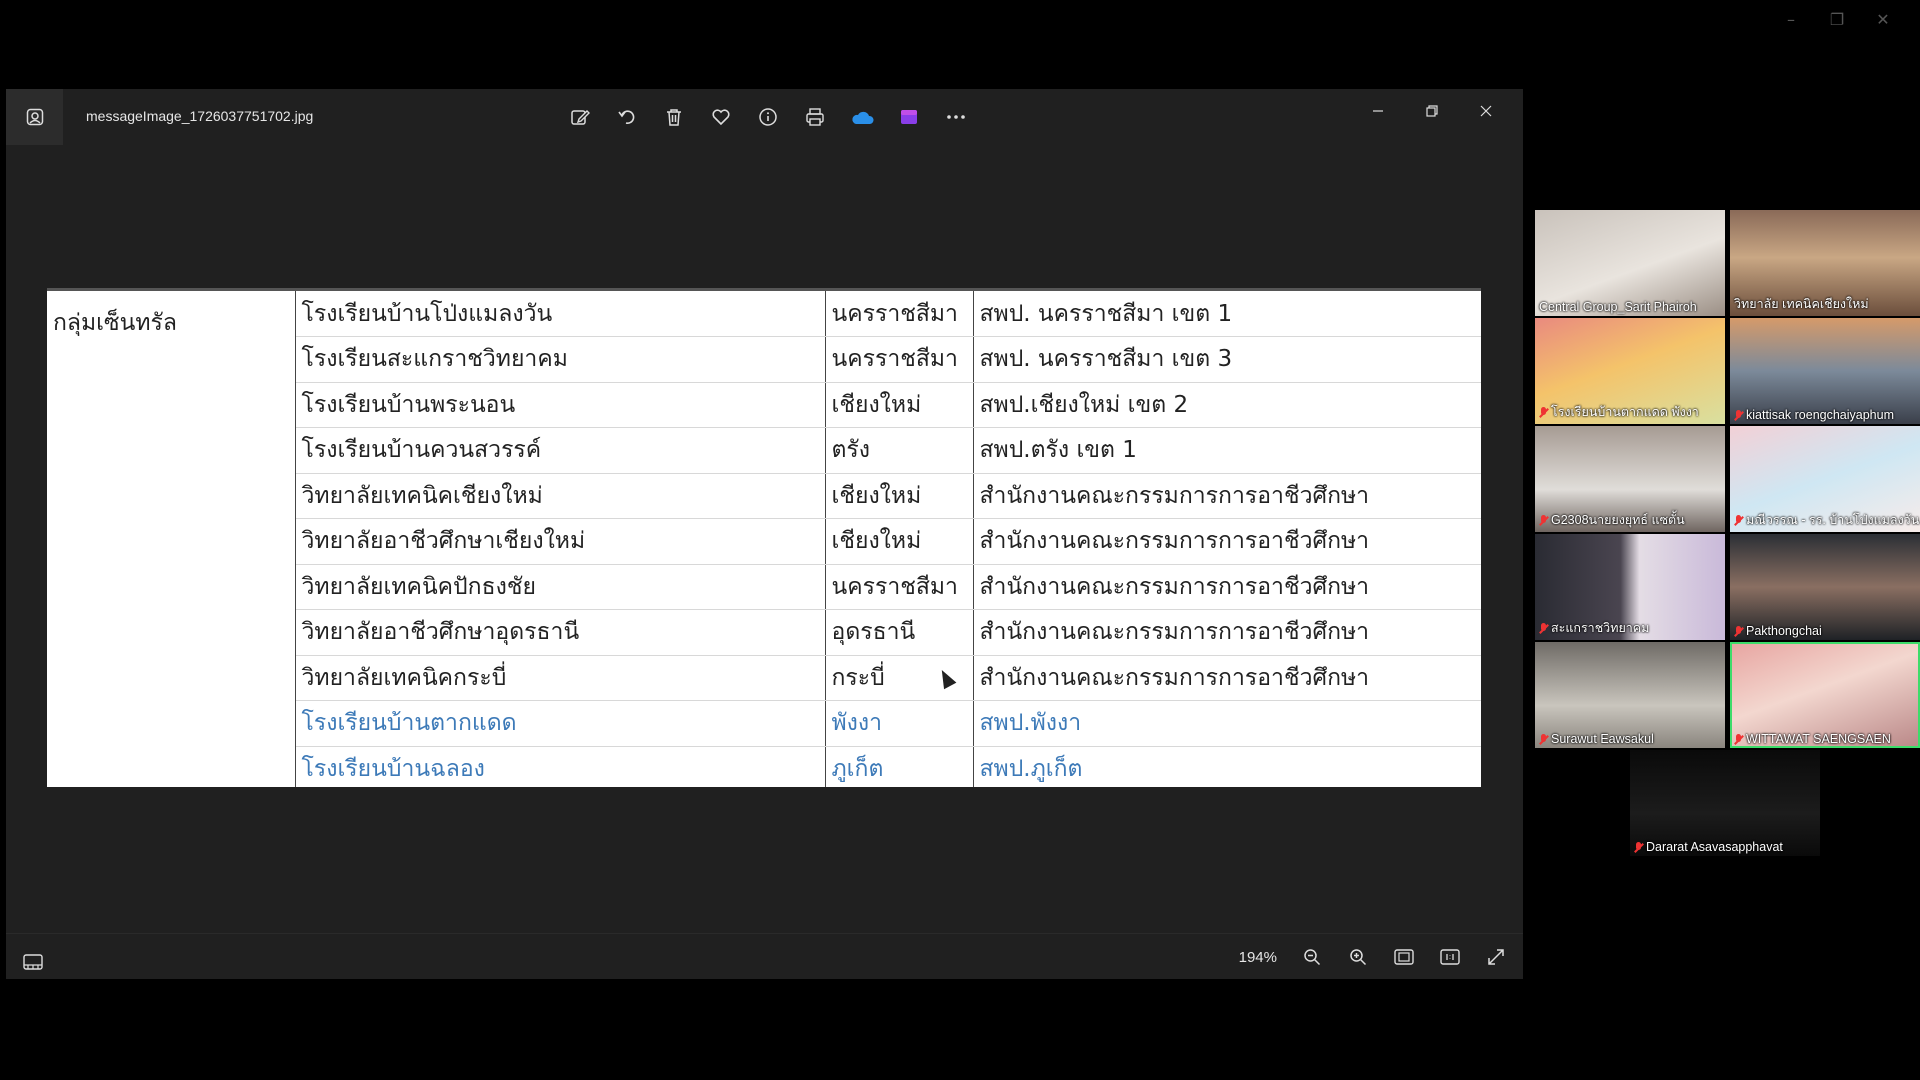  I want to click on participant-label: Central Group_Sarit Phairoh, so click(1618, 307).